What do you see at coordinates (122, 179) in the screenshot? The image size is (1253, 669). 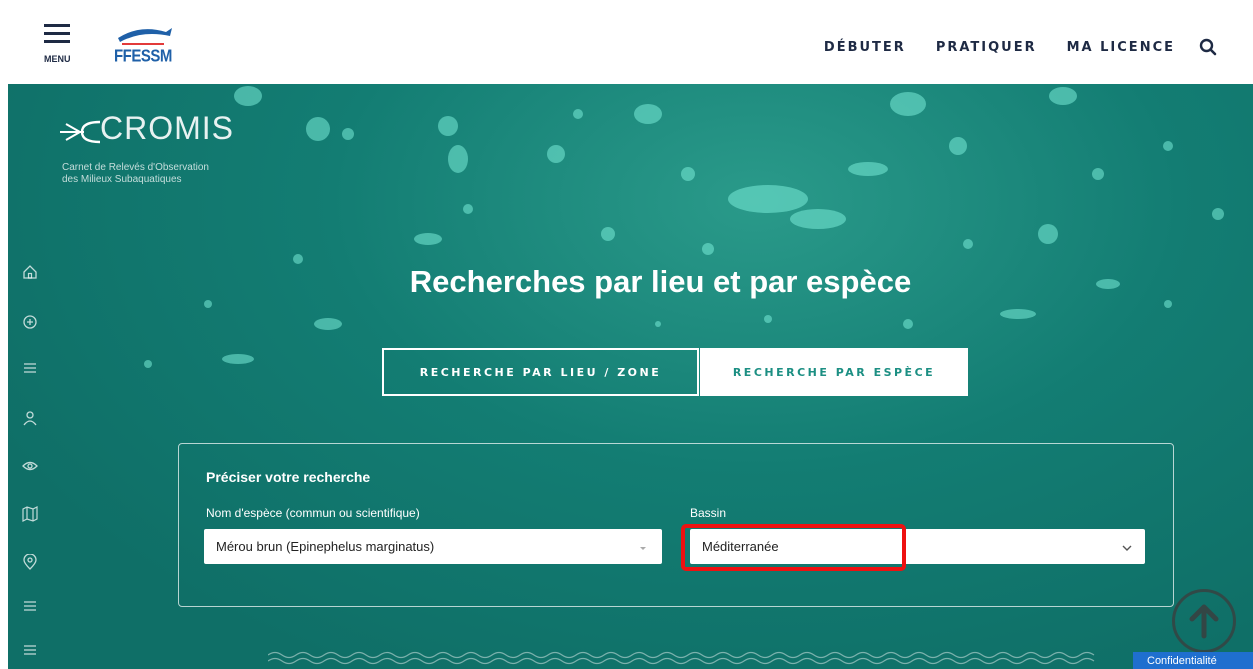 I see `cromis-subtitle-line2: des Milieux Subaquatiques` at bounding box center [122, 179].